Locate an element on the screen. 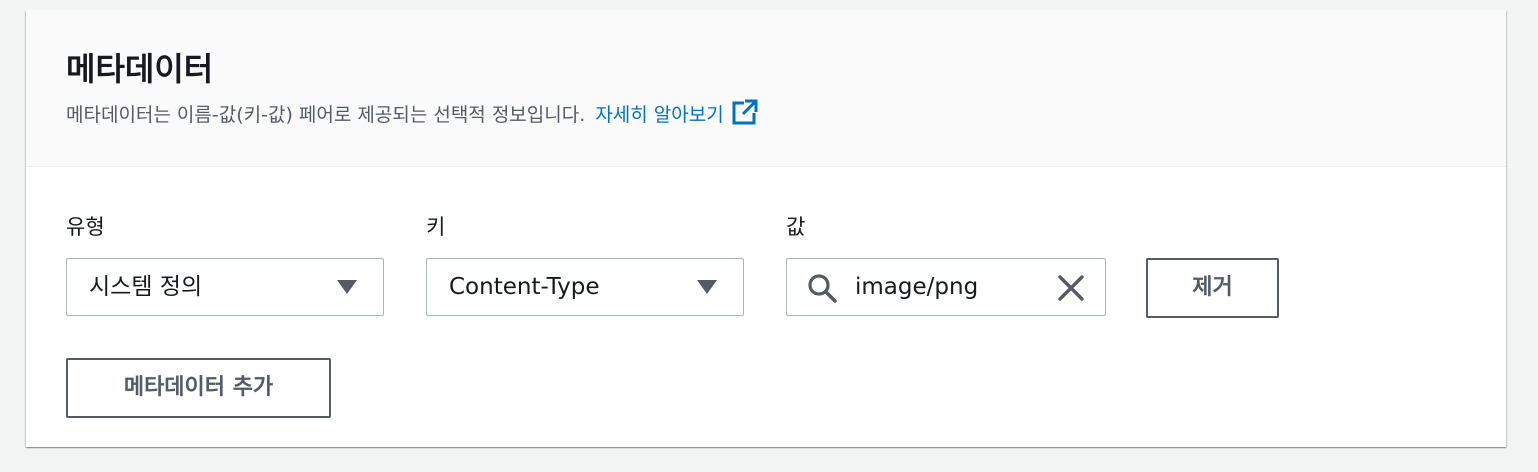 The height and width of the screenshot is (472, 1538). remove-button: 제거 is located at coordinates (1212, 288).